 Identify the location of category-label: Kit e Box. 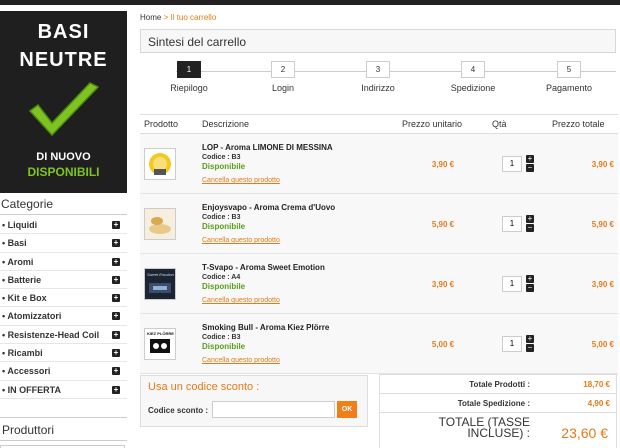
(27, 298).